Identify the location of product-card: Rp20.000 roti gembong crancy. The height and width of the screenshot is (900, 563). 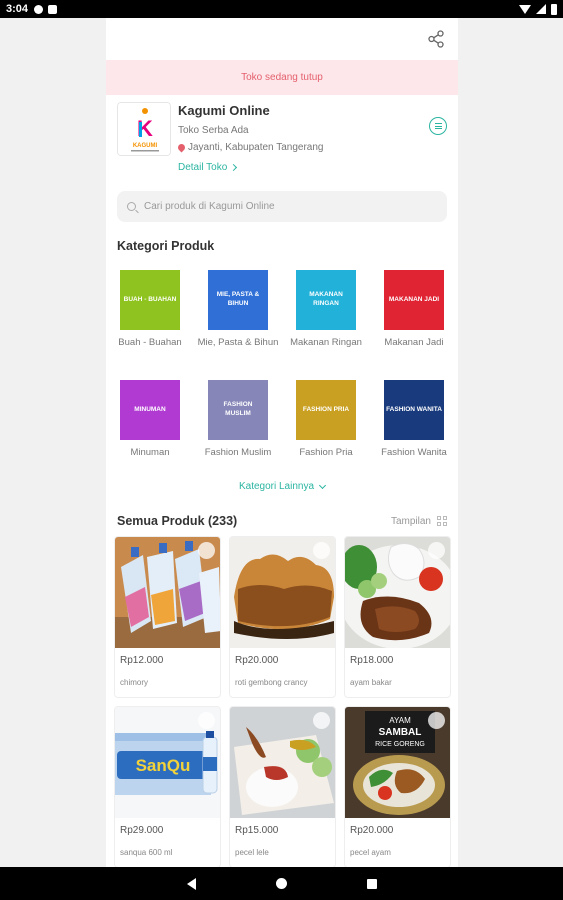
(282, 617).